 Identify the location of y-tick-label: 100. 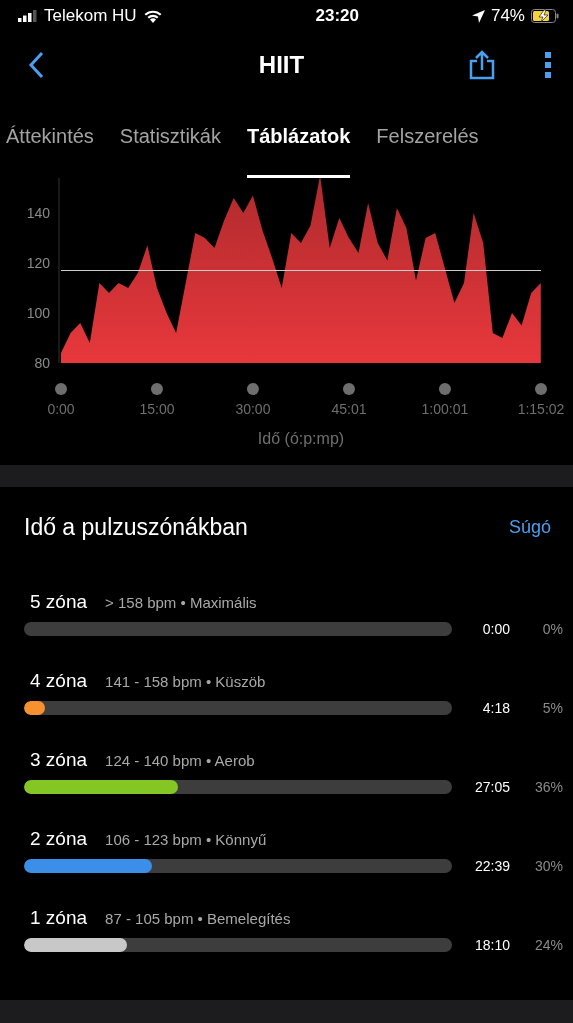
(38, 313).